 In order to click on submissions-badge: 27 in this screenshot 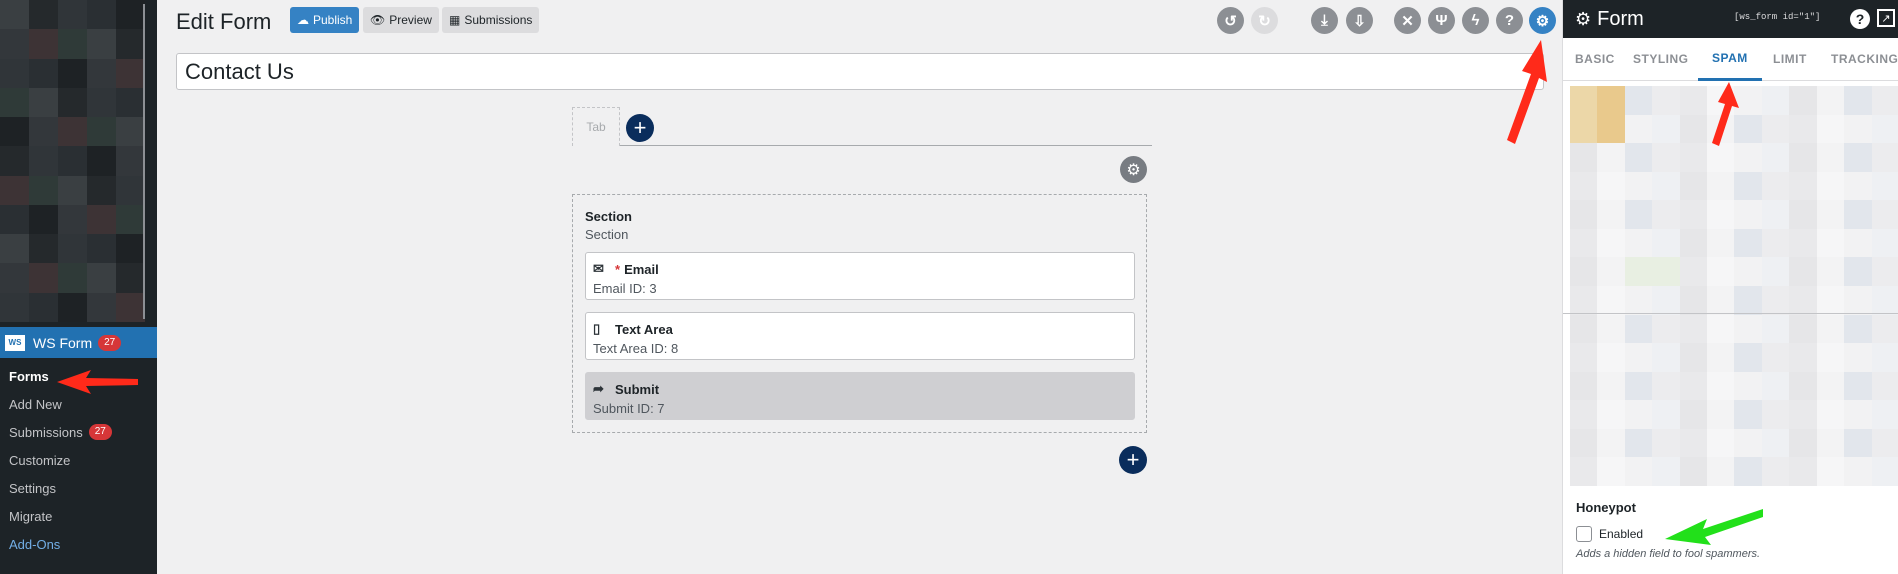, I will do `click(100, 432)`.